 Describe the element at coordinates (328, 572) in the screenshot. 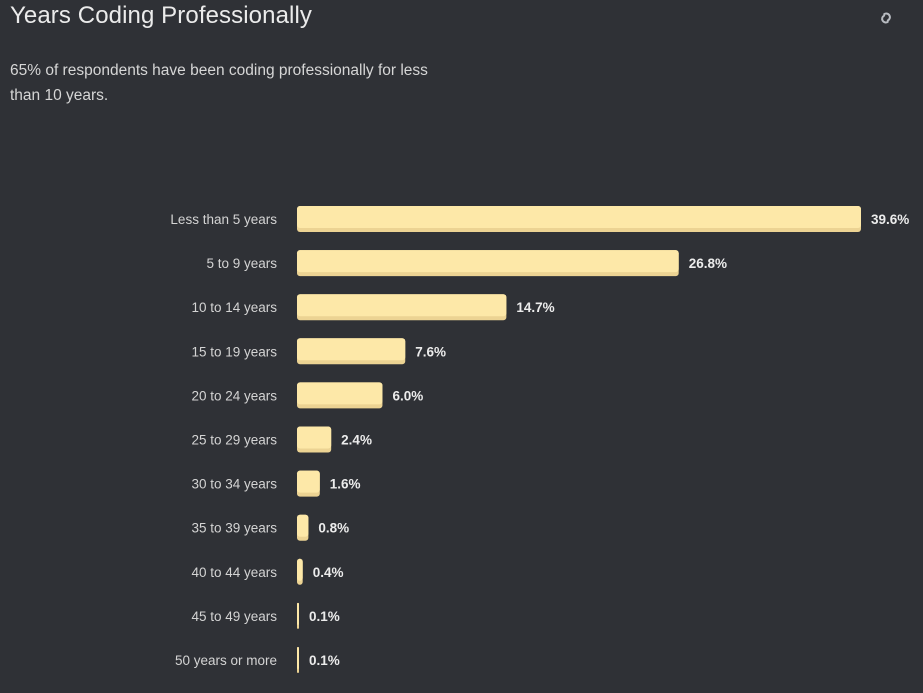

I see `value-label: 0.4%` at that location.